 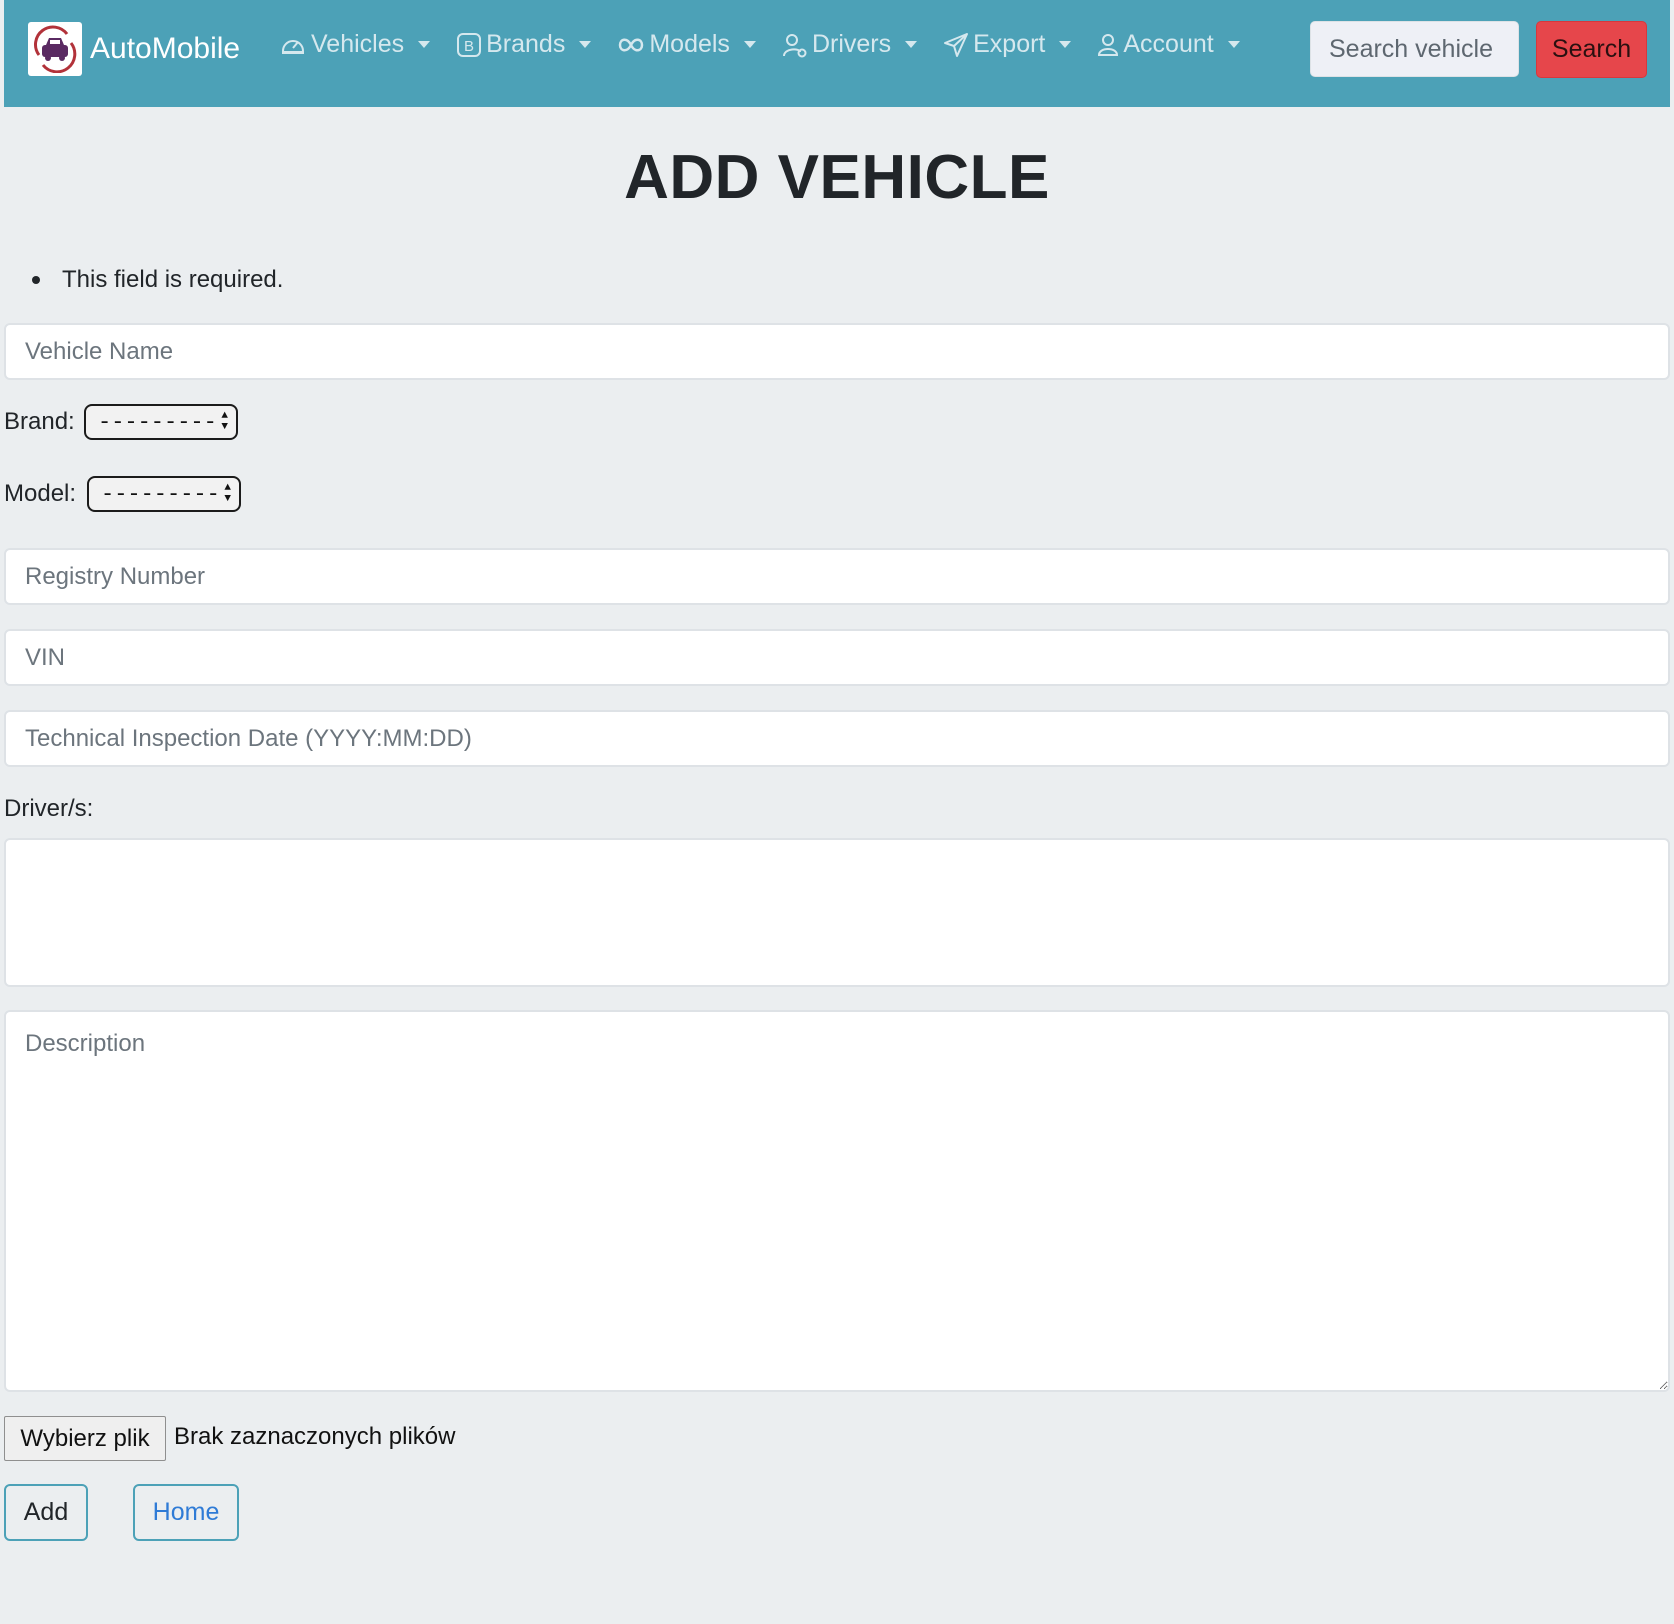 What do you see at coordinates (1108, 44) in the screenshot?
I see `person-icon` at bounding box center [1108, 44].